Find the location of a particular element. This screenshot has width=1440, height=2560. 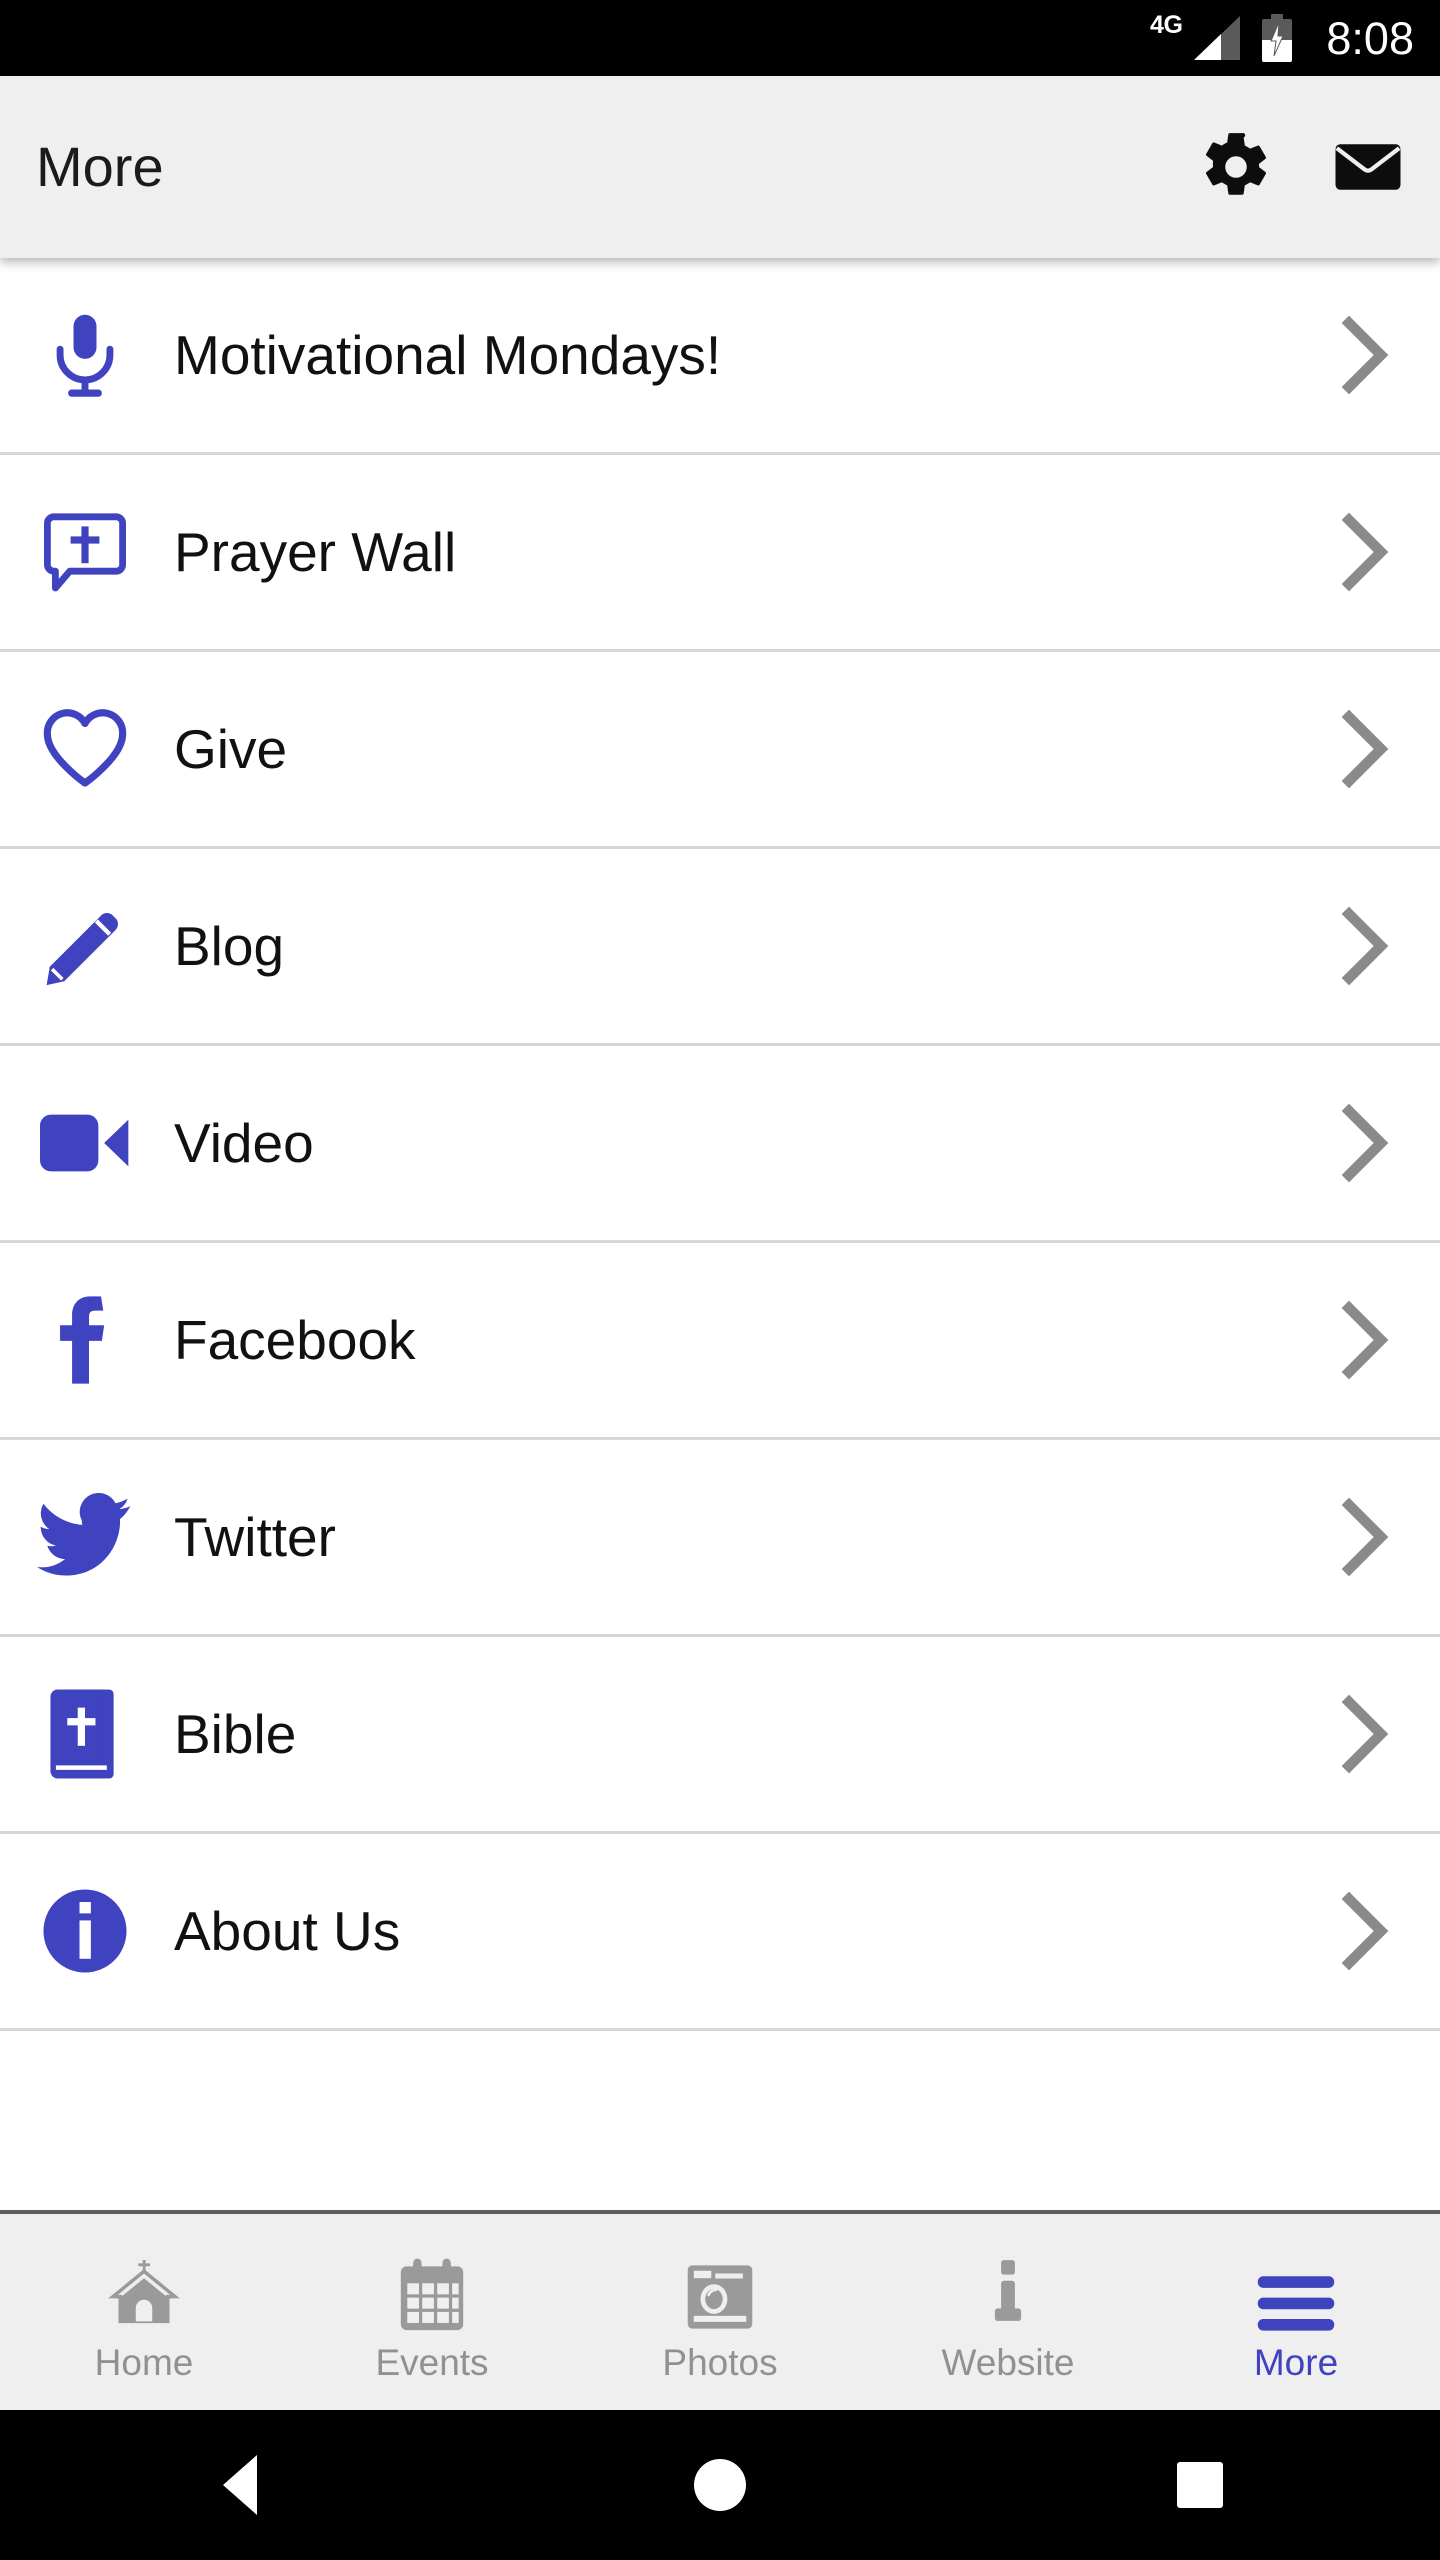

heart-outline-icon is located at coordinates (85, 749).